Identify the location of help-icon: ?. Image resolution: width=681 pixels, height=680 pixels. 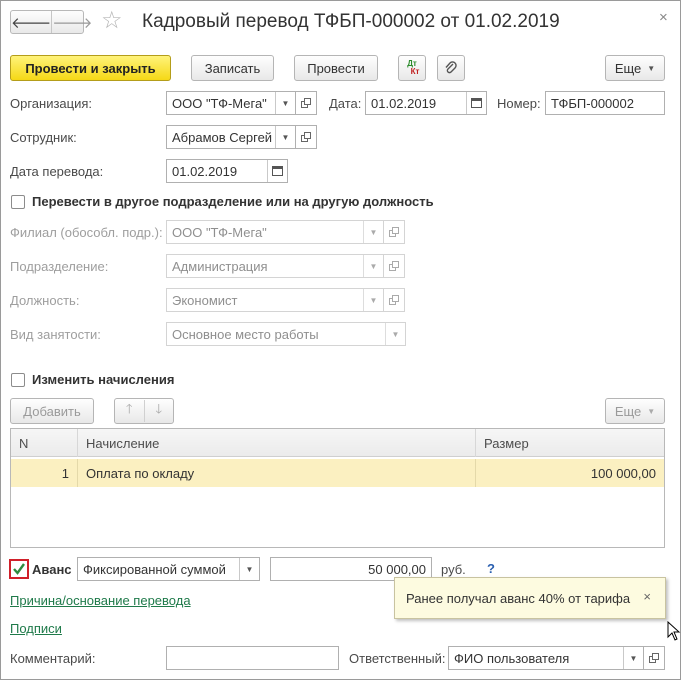
(491, 568).